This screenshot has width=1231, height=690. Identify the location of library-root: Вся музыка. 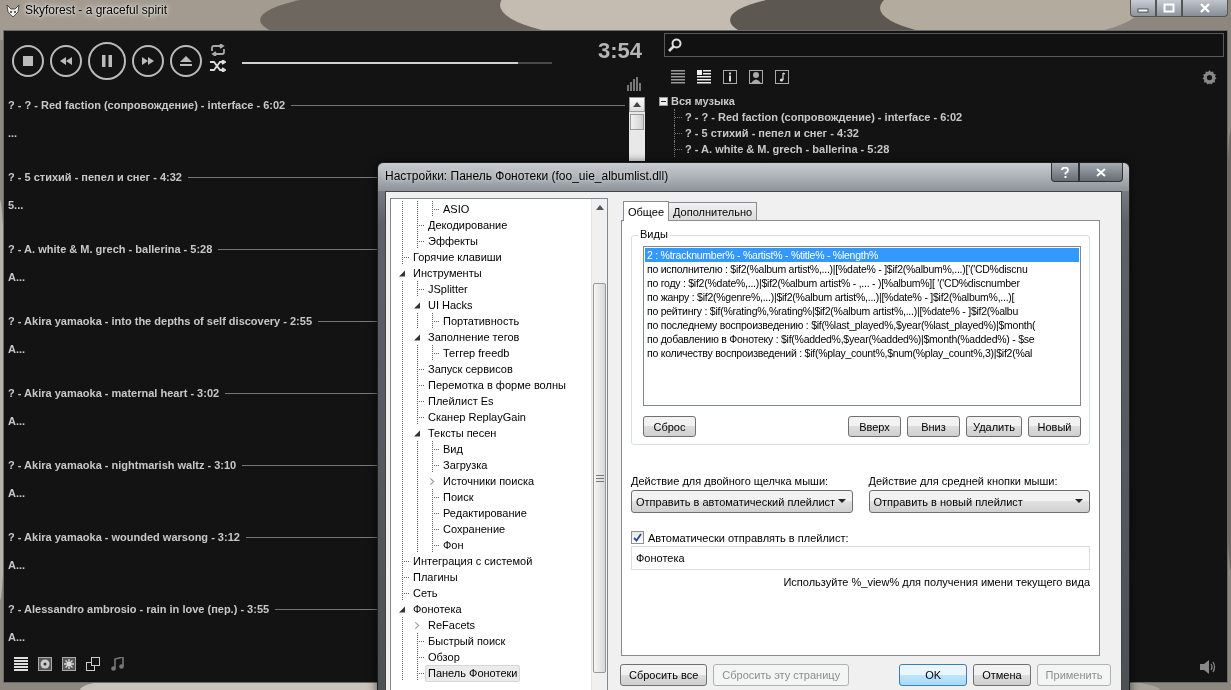
(703, 101).